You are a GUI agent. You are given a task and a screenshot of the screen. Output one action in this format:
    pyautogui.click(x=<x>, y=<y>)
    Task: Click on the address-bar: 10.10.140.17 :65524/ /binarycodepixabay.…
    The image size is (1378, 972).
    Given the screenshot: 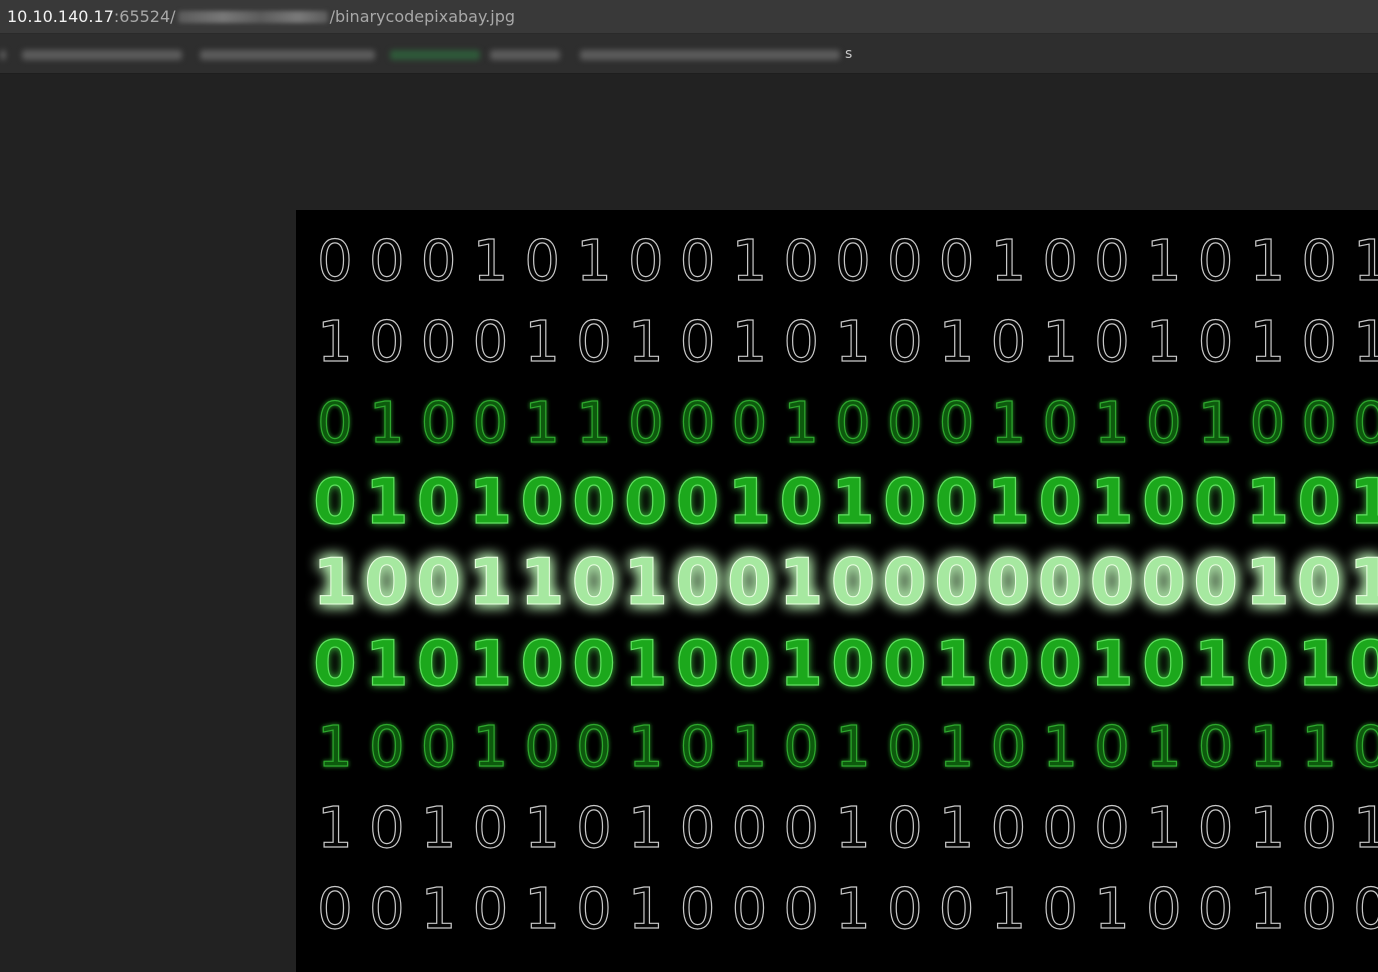 What is the action you would take?
    pyautogui.click(x=689, y=17)
    